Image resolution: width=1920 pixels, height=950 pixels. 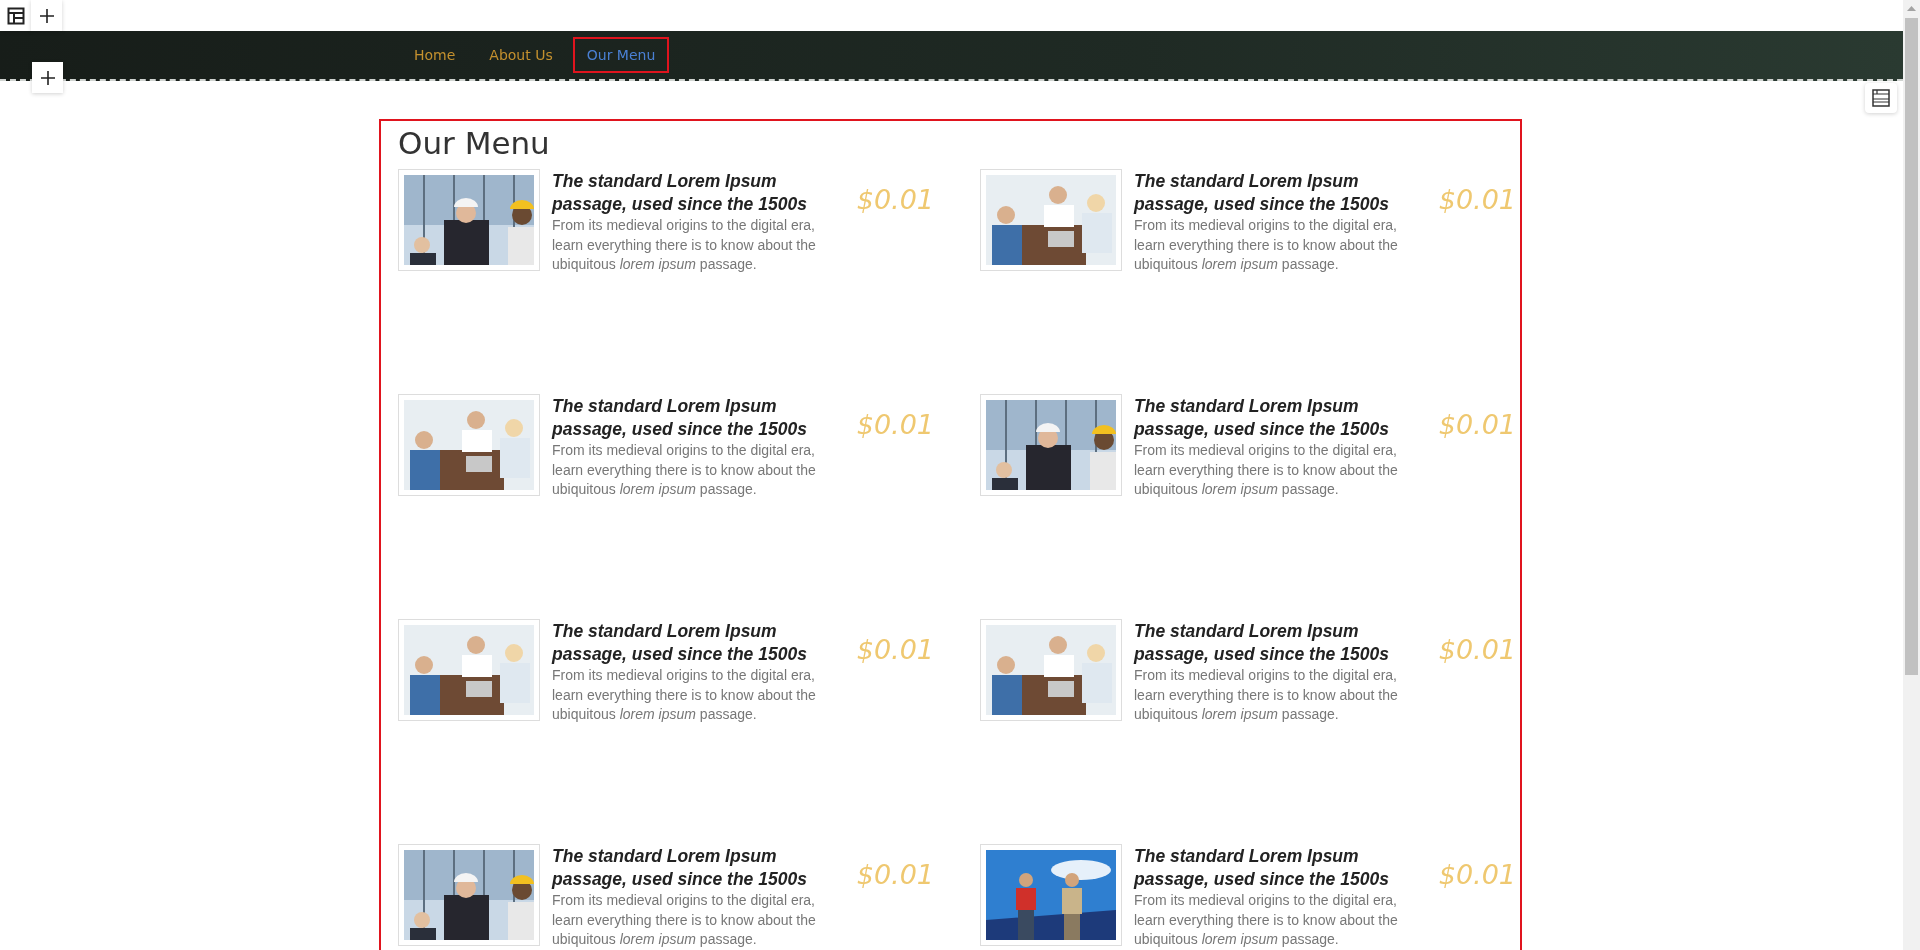 I want to click on nav-link: Our Menu, so click(x=621, y=55).